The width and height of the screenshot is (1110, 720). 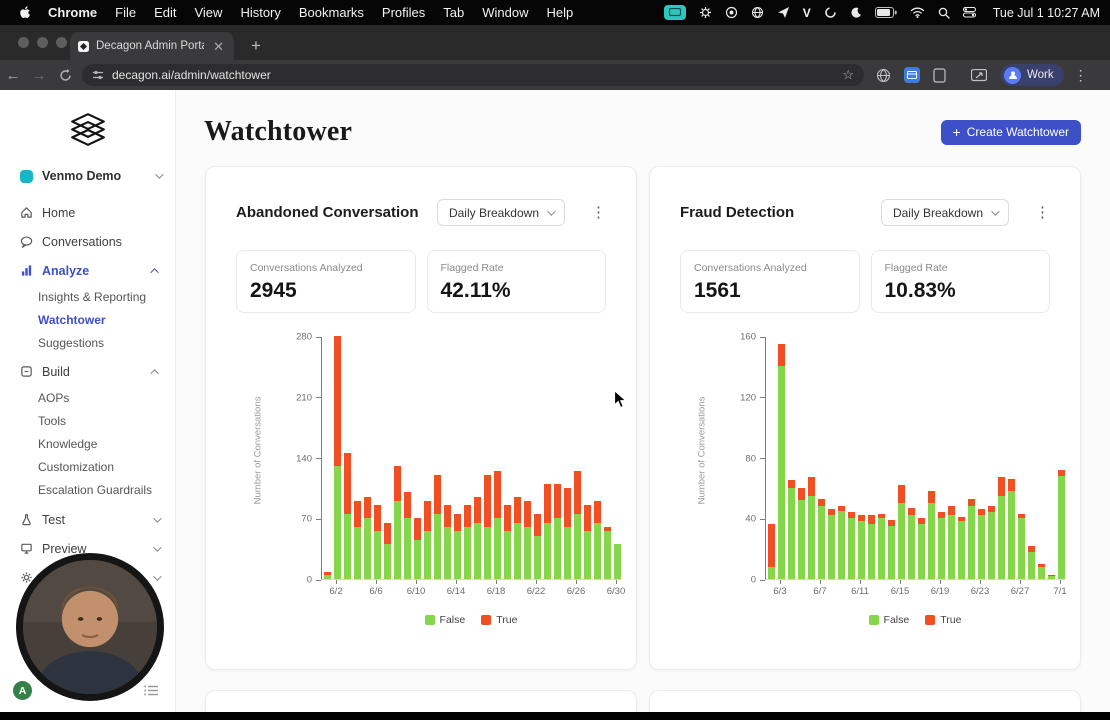 I want to click on v-app-icon: V, so click(x=807, y=13).